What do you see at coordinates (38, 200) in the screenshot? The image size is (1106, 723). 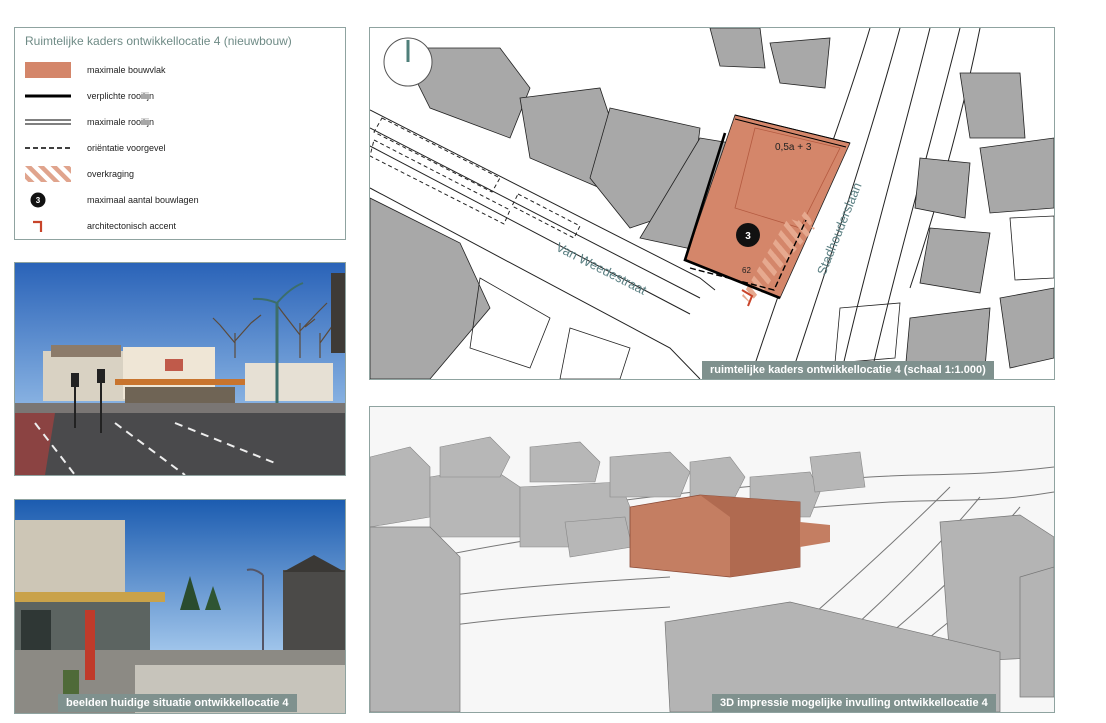 I see `badge-text: 3` at bounding box center [38, 200].